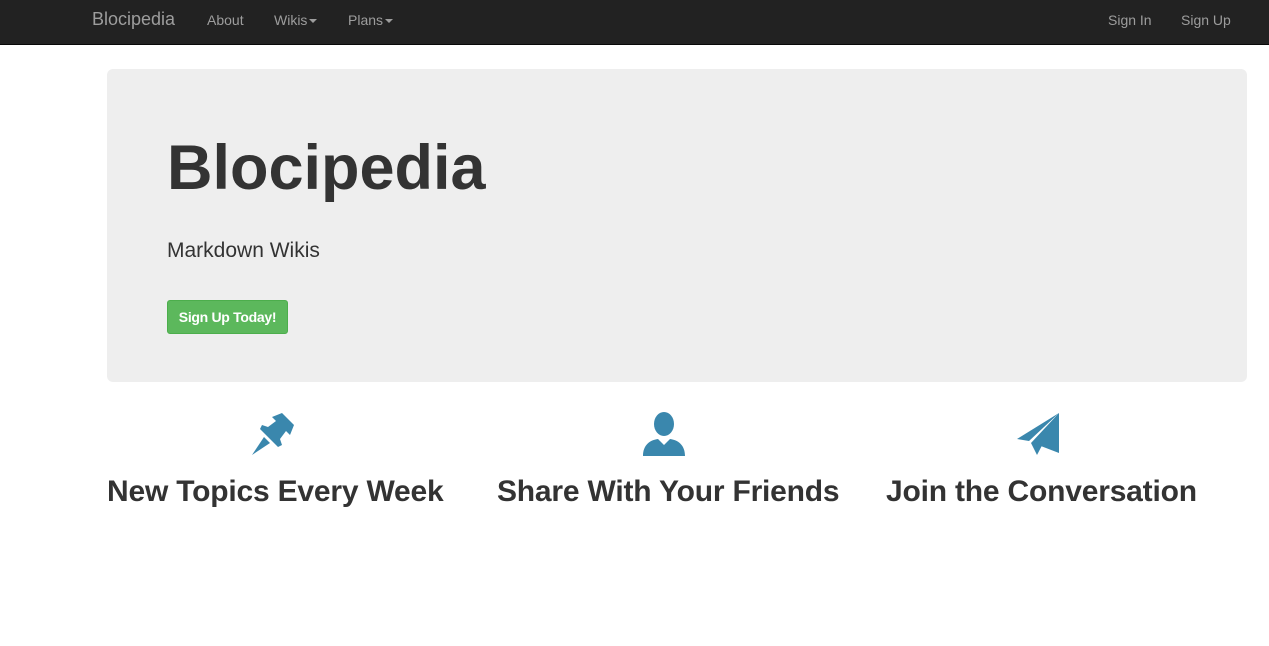 The height and width of the screenshot is (646, 1269). What do you see at coordinates (1041, 459) in the screenshot?
I see `feature-conversation: Join the Conversation` at bounding box center [1041, 459].